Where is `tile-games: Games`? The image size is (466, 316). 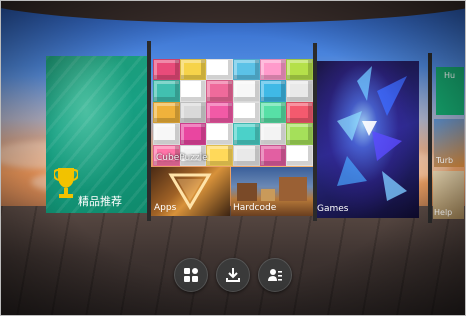
tile-games: Games is located at coordinates (368, 139).